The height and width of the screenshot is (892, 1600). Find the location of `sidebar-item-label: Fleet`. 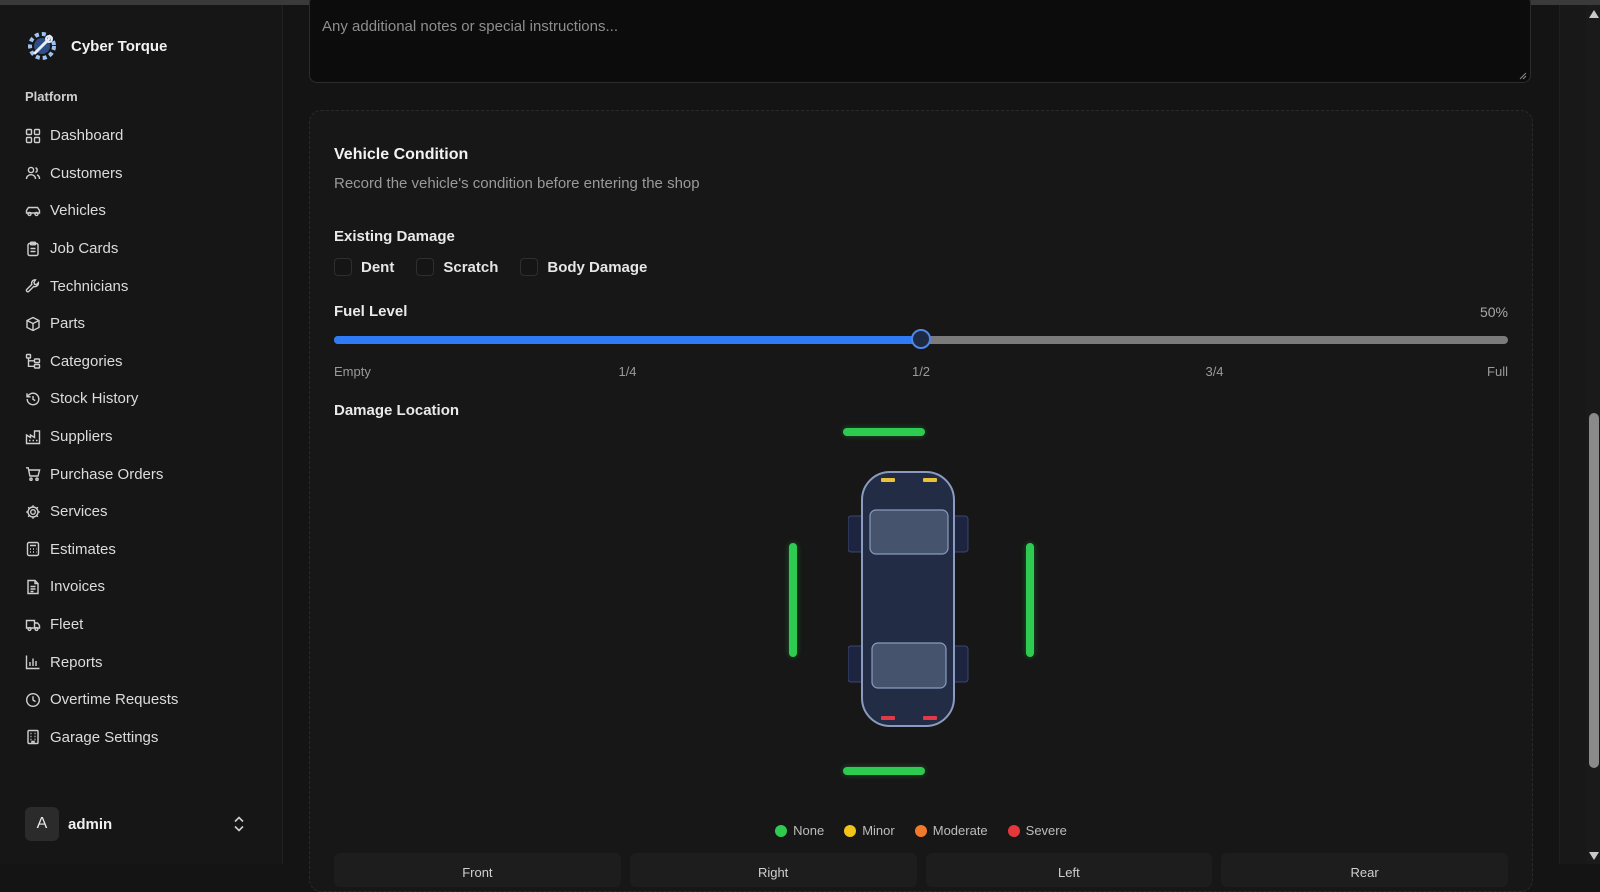

sidebar-item-label: Fleet is located at coordinates (67, 625).